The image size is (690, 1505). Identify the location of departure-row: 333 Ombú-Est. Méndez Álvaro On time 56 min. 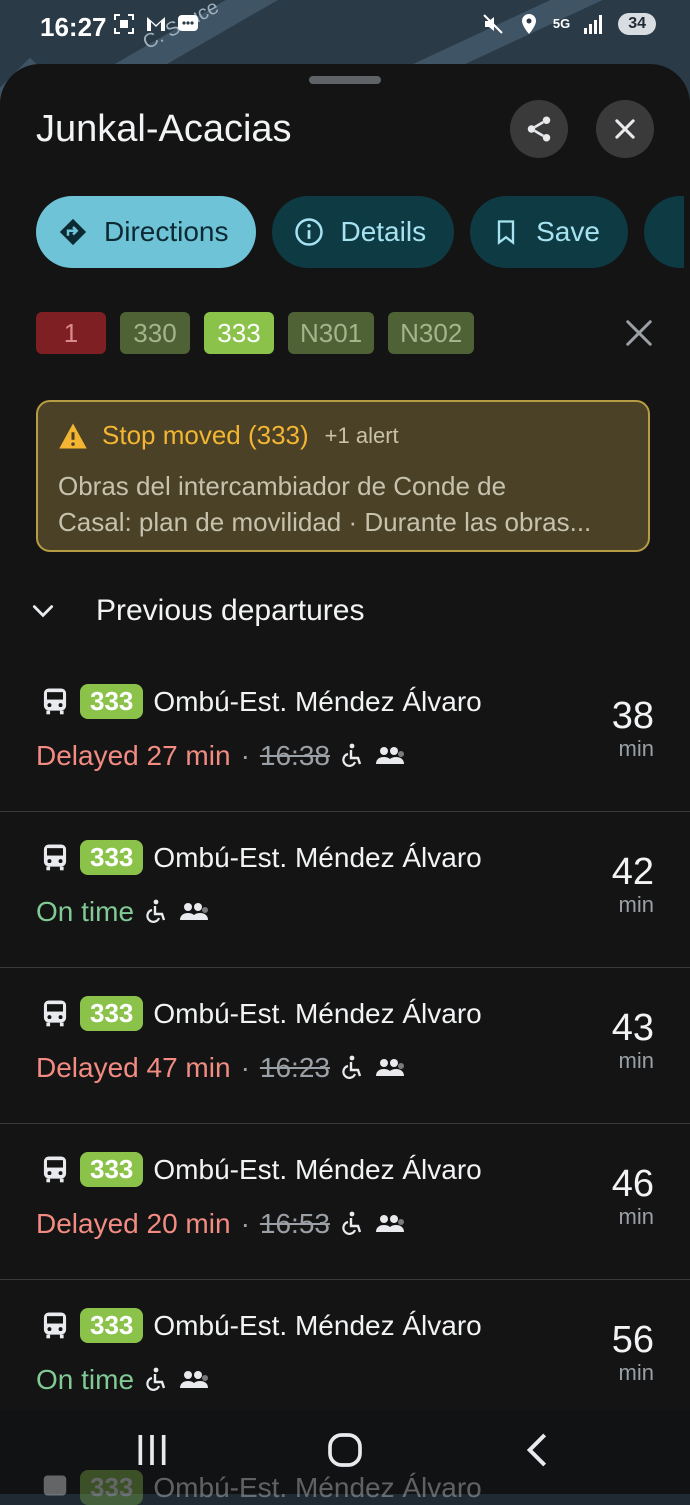
(345, 1345).